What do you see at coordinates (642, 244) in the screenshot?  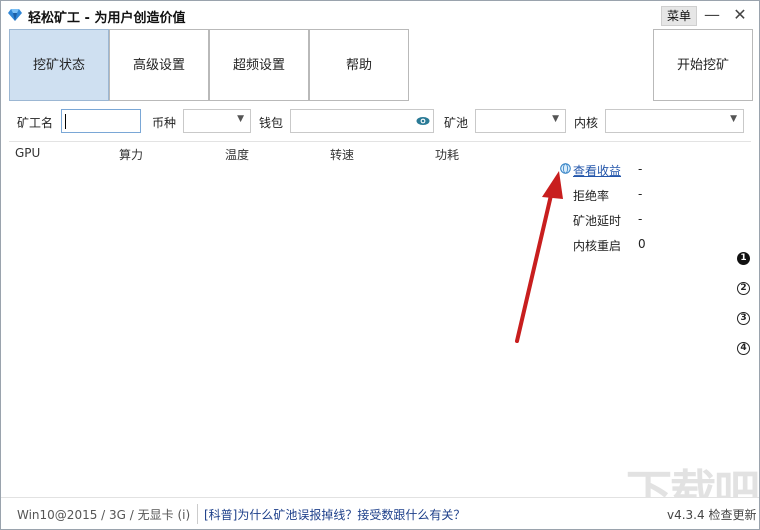 I see `kernel-restart-value: 0` at bounding box center [642, 244].